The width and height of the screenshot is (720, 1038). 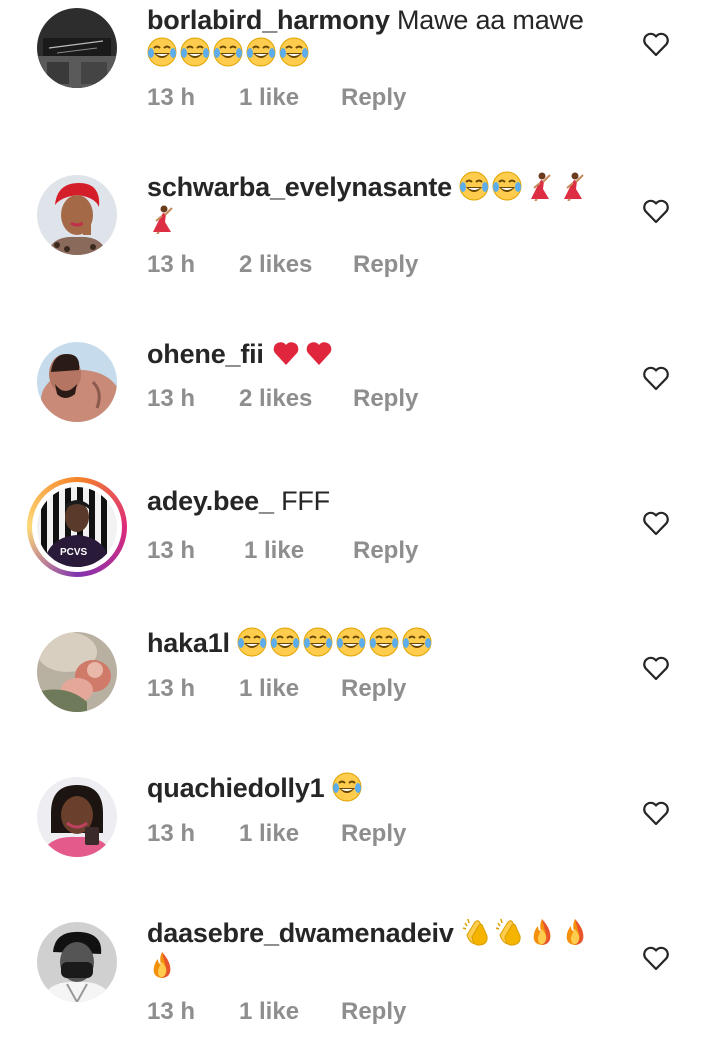 What do you see at coordinates (305, 501) in the screenshot?
I see `comment-text: FFF` at bounding box center [305, 501].